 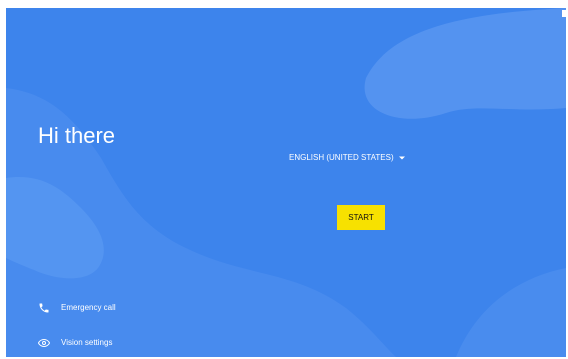 What do you see at coordinates (87, 342) in the screenshot?
I see `vision-settings-label: Vision settings` at bounding box center [87, 342].